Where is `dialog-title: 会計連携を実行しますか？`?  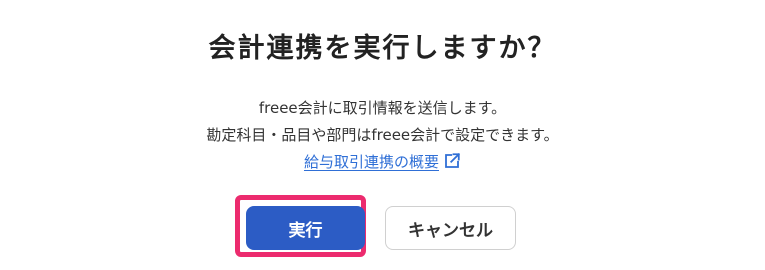 dialog-title: 会計連携を実行しますか？ is located at coordinates (382, 48).